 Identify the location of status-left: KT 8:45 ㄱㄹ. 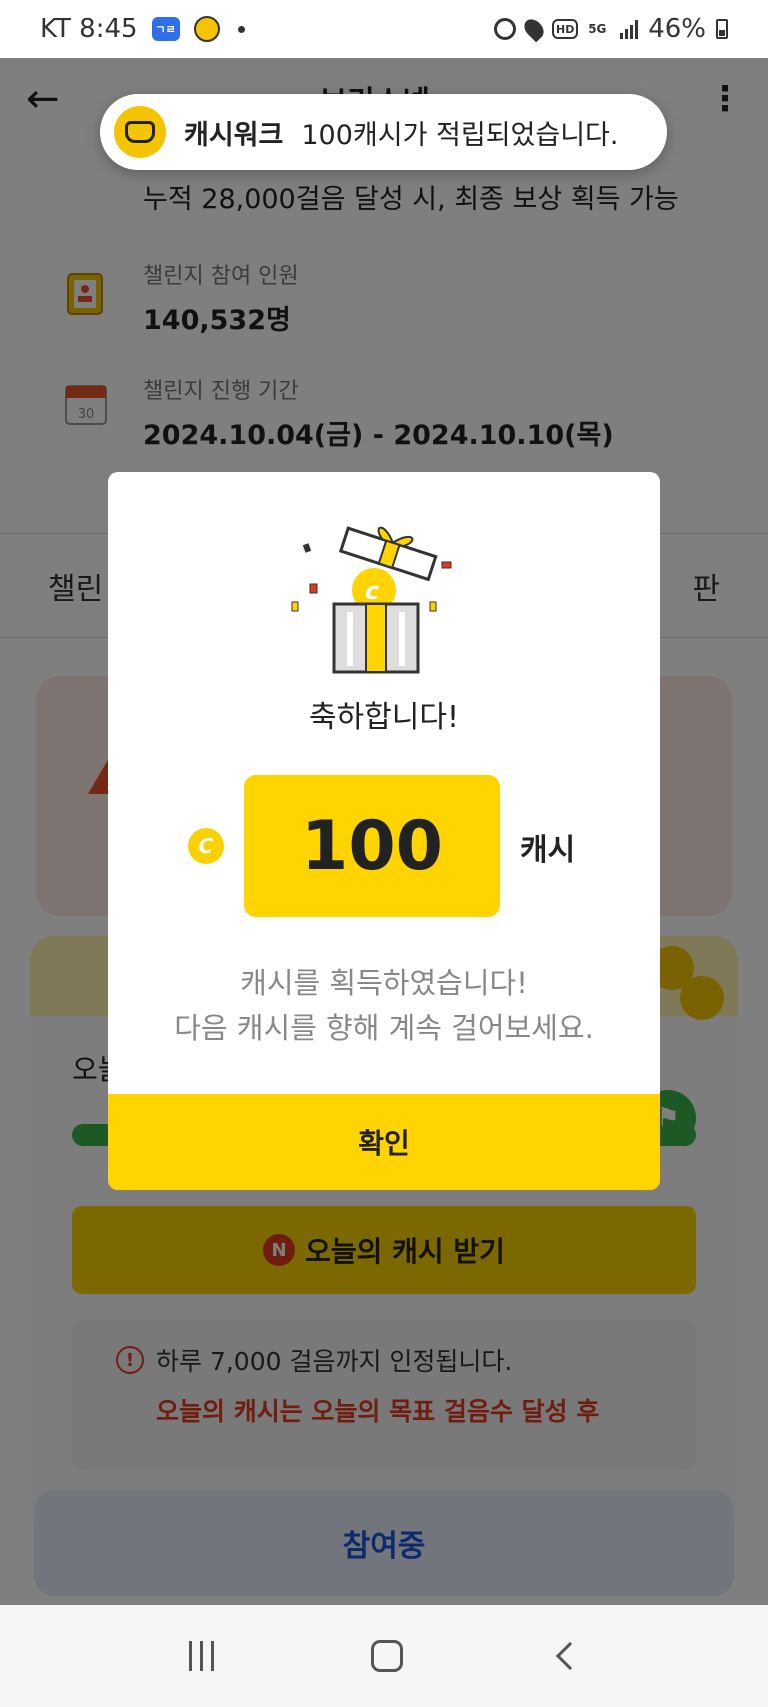
(142, 29).